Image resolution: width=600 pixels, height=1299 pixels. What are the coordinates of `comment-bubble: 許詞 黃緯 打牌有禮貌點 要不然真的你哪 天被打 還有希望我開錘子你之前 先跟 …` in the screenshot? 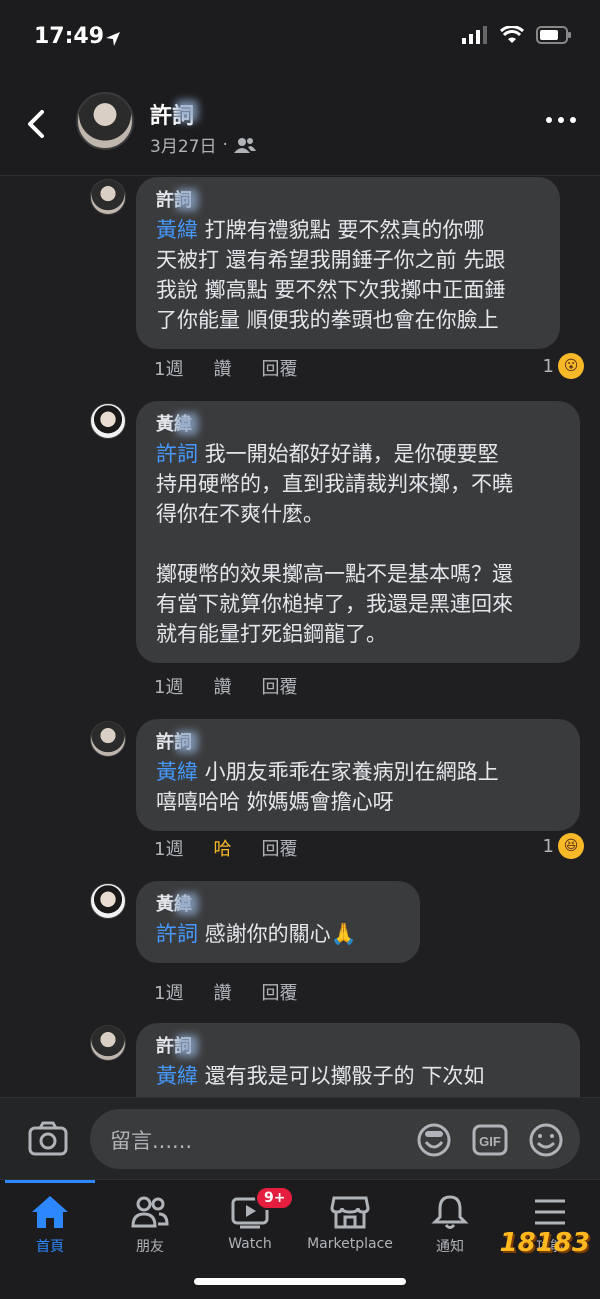 It's located at (348, 263).